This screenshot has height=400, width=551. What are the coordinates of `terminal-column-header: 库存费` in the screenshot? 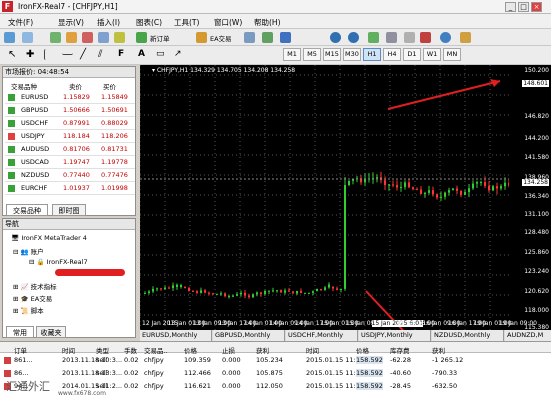 It's located at (400, 350).